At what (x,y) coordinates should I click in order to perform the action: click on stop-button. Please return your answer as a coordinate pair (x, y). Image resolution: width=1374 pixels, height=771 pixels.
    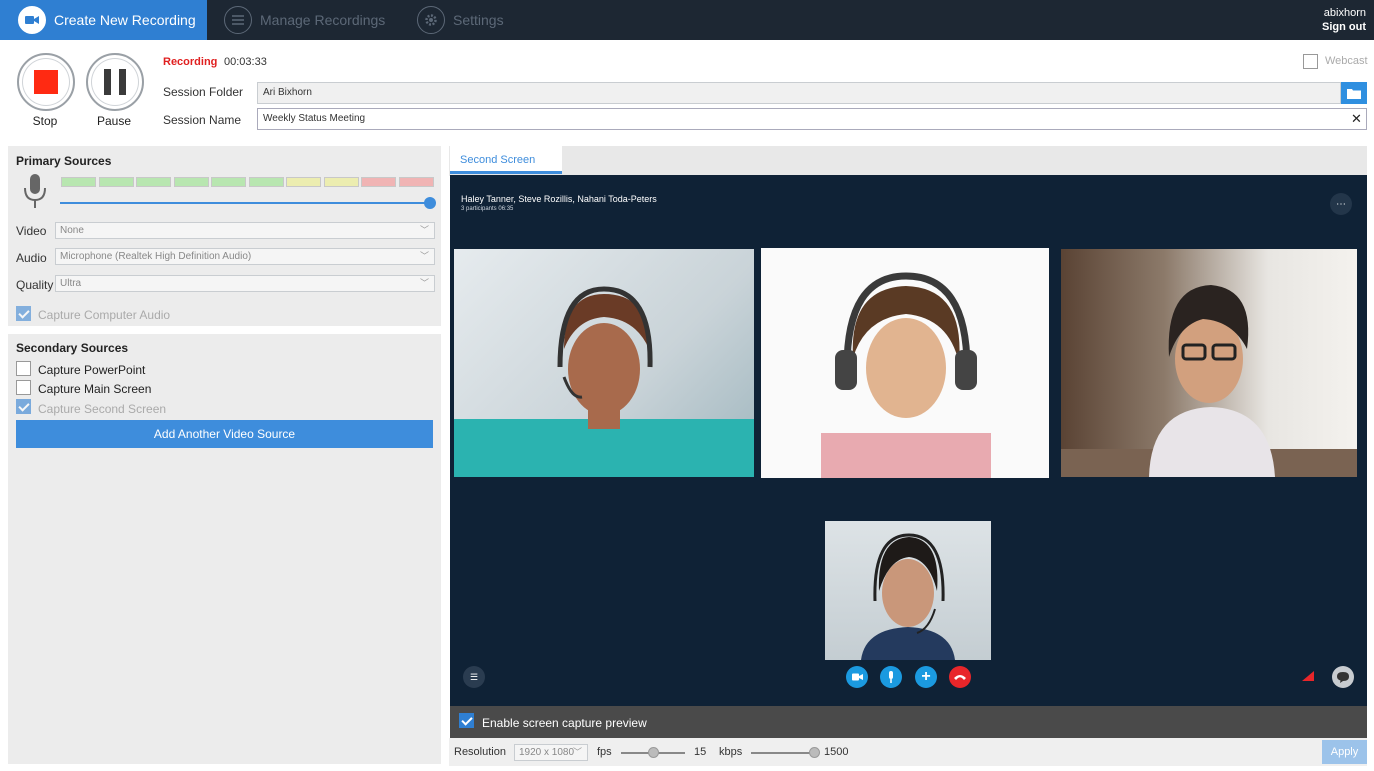
    Looking at the image, I should click on (46, 82).